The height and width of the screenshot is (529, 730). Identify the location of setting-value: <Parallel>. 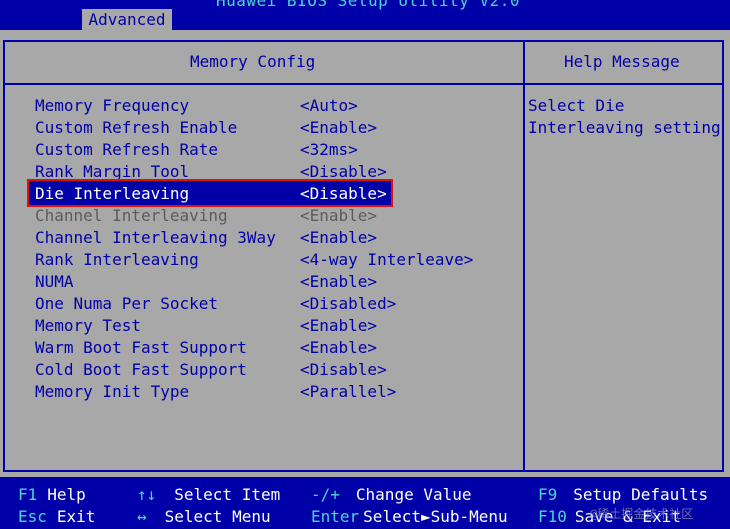
(348, 391).